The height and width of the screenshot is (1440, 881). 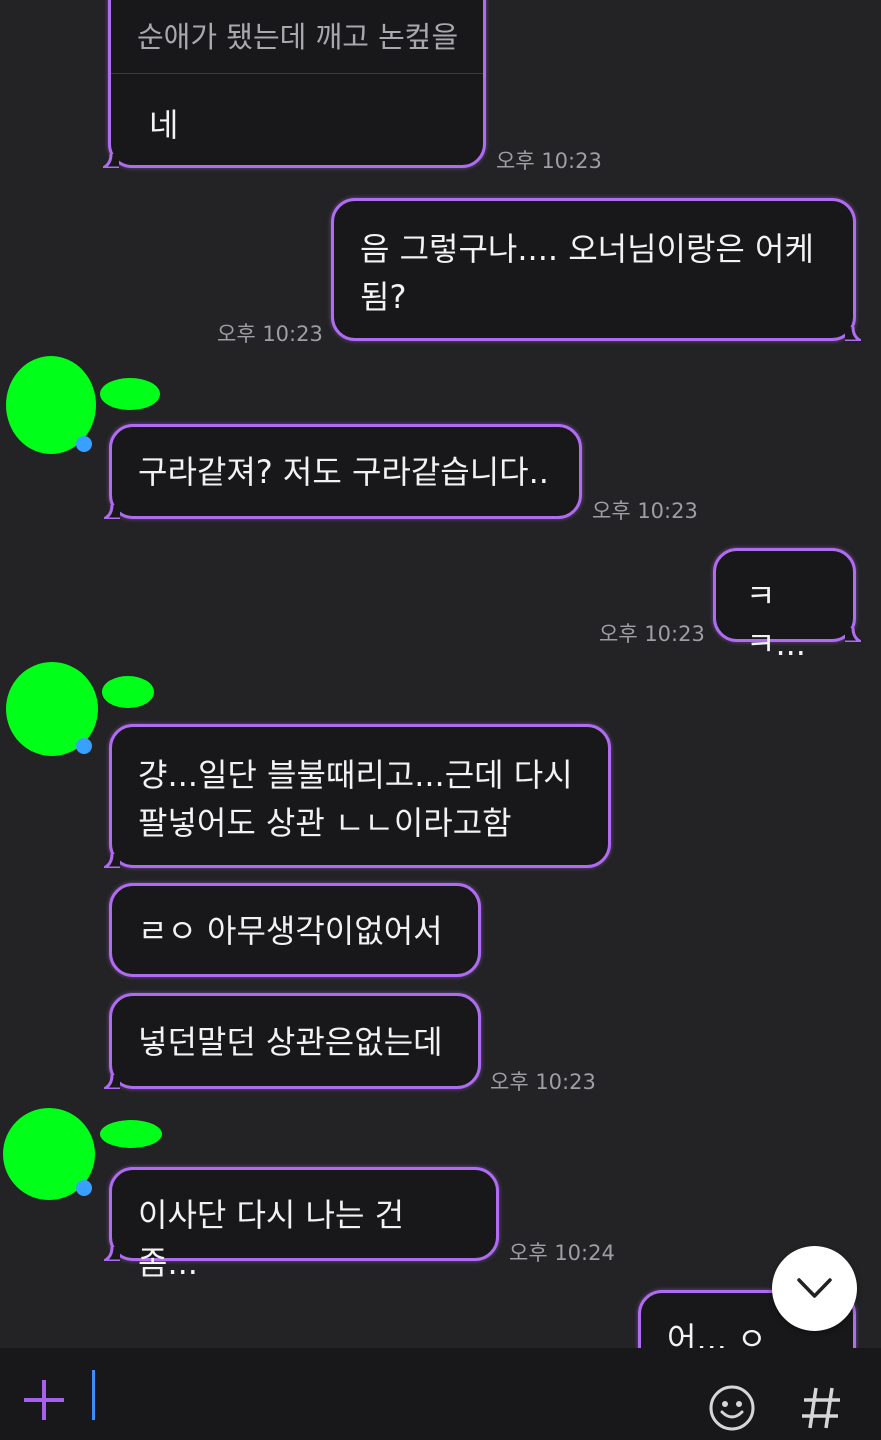 I want to click on add-attachment-button, so click(x=44, y=1400).